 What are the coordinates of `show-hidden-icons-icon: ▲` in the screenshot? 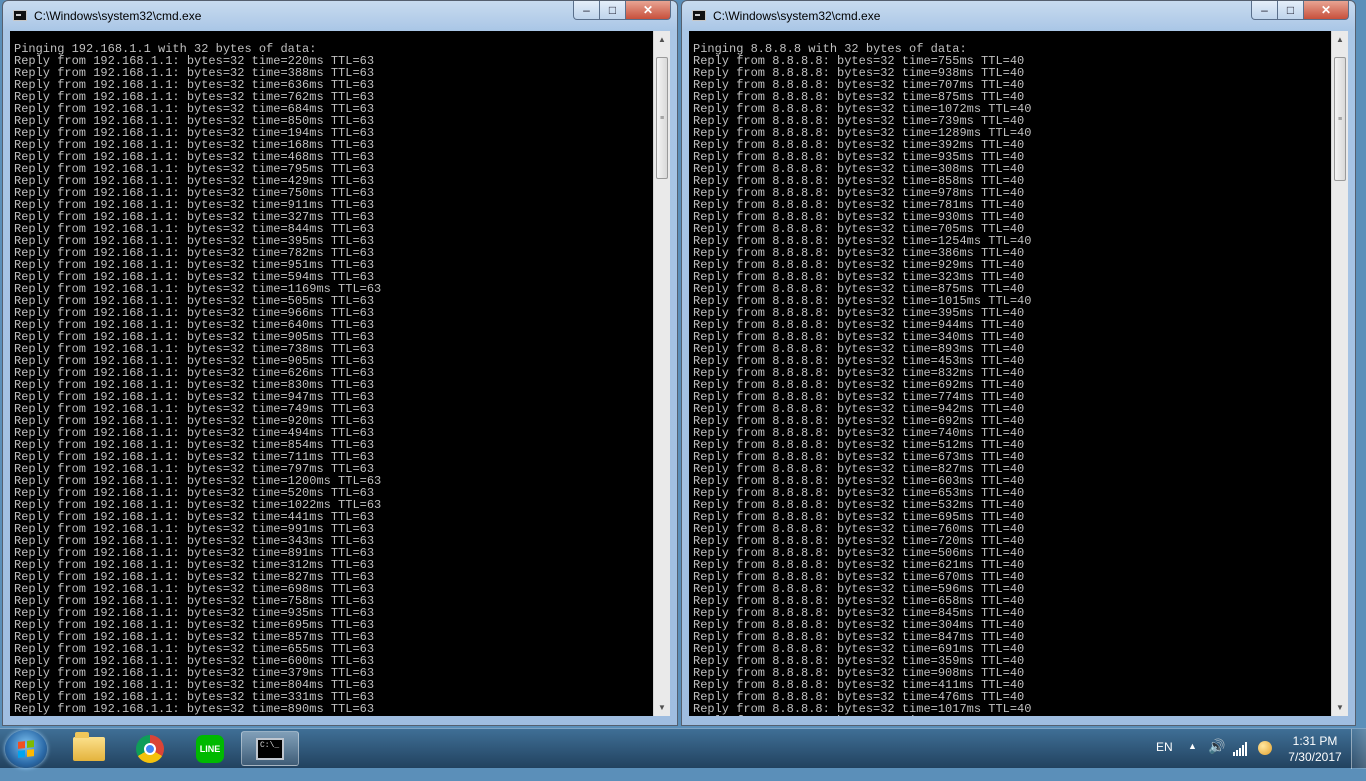 It's located at (1192, 761).